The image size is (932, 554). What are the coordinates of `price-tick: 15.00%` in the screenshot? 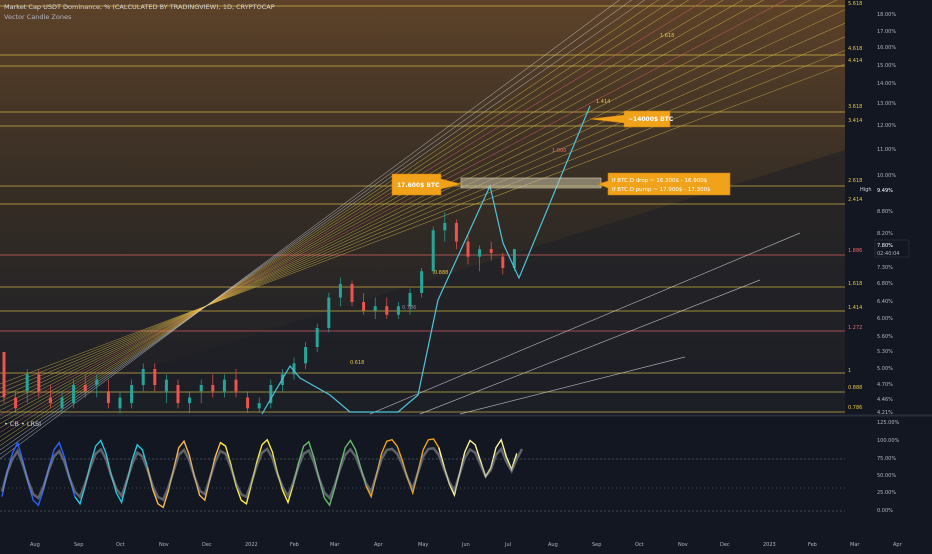 It's located at (886, 66).